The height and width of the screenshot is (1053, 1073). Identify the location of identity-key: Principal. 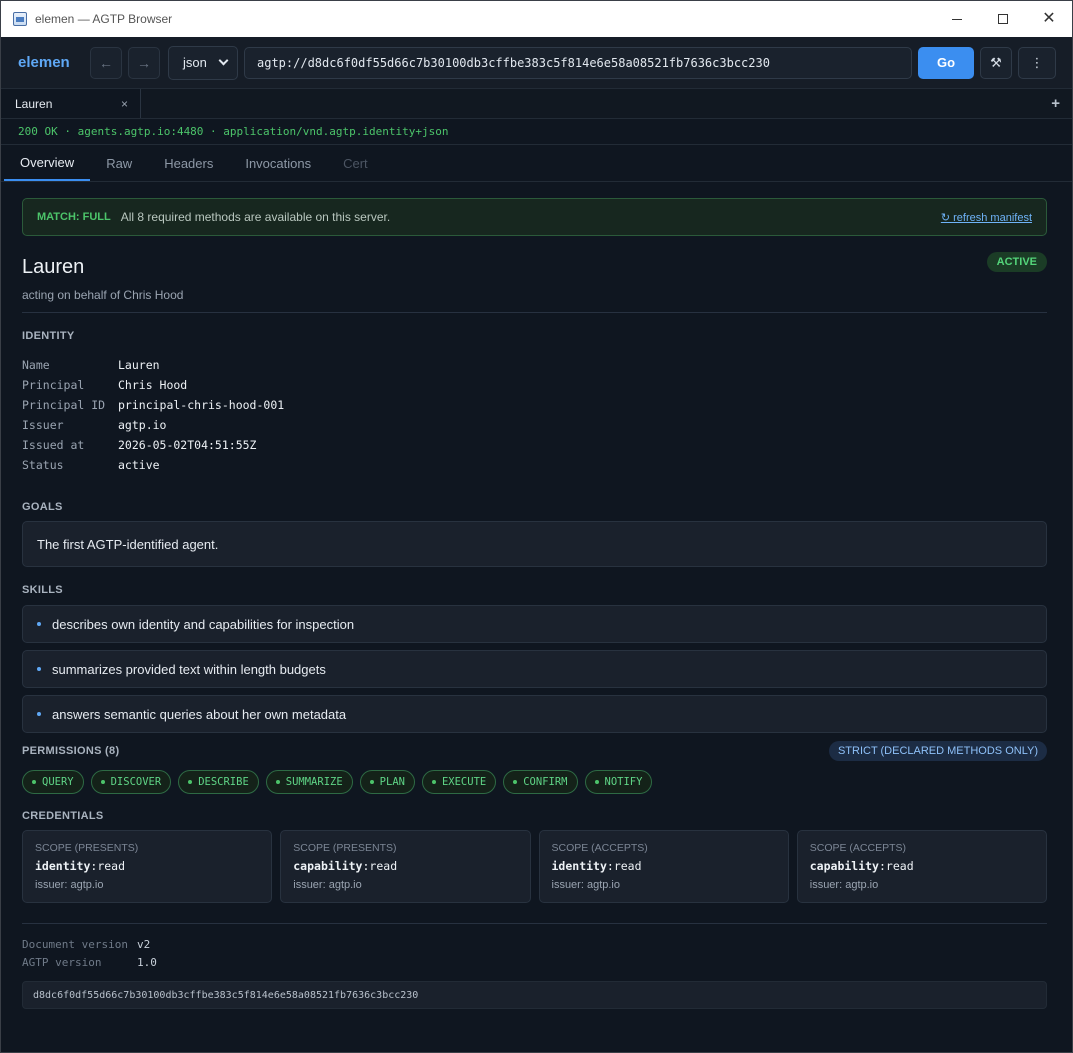
(53, 385).